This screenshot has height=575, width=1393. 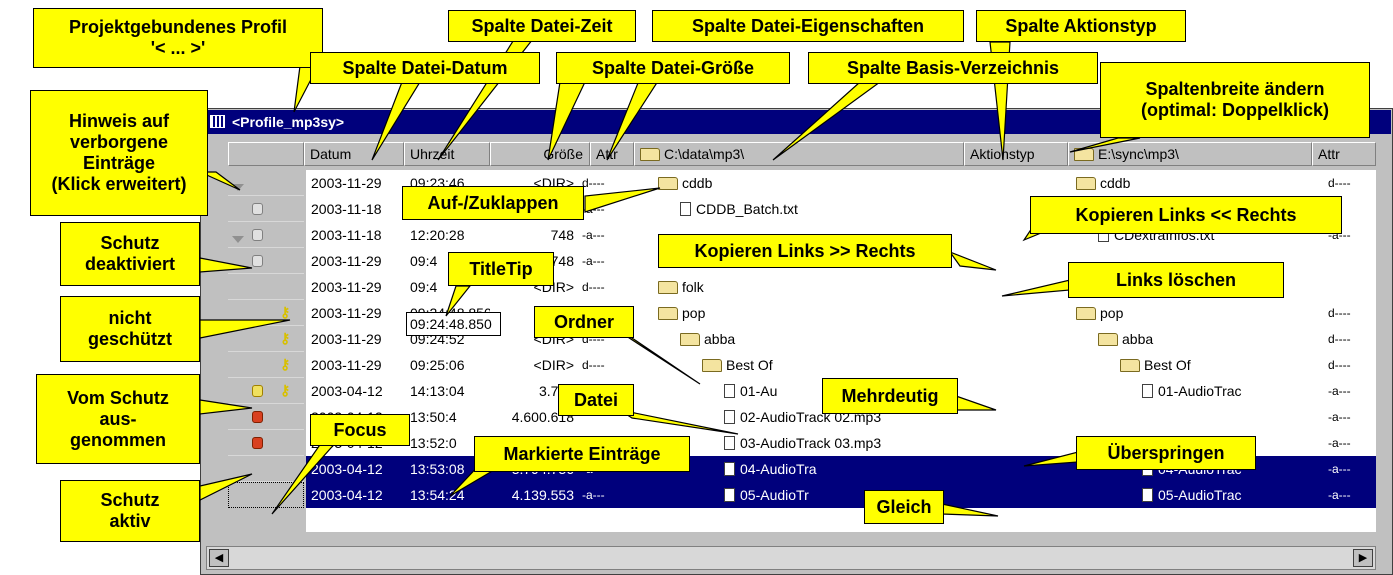 I want to click on callout-folder: Ordner, so click(x=584, y=322).